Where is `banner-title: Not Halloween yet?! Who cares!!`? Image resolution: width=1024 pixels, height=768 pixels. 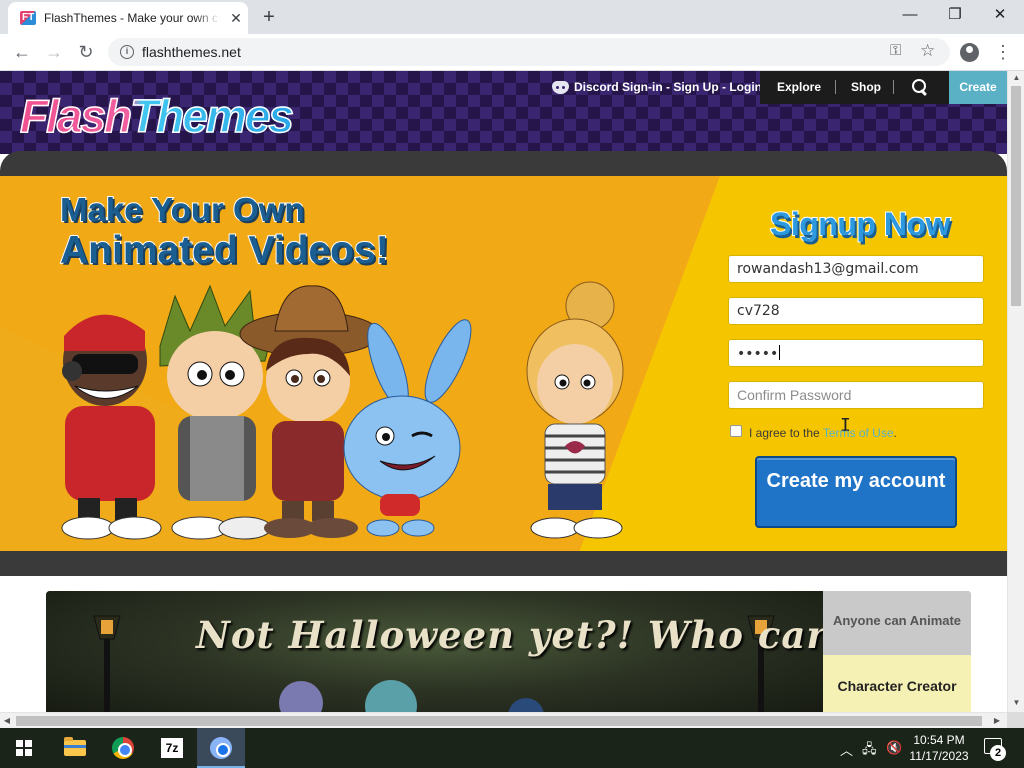 banner-title: Not Halloween yet?! Who cares!! is located at coordinates (552, 635).